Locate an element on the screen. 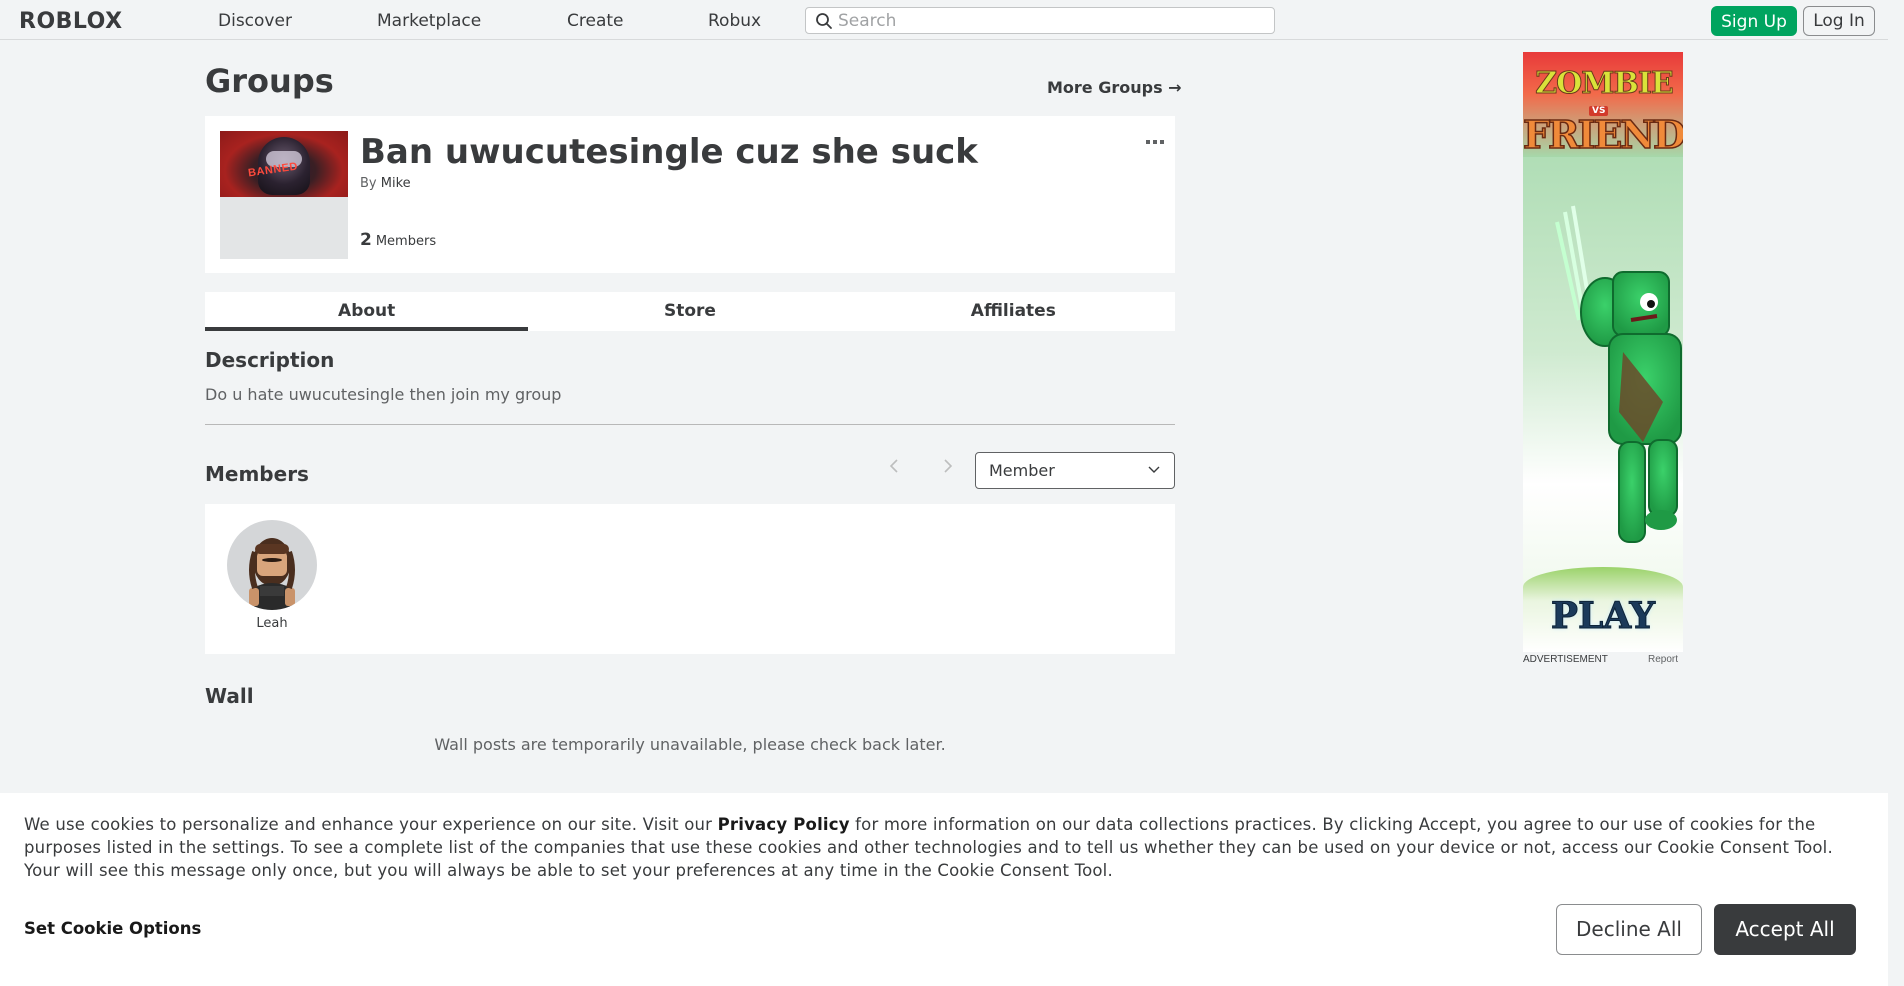  member-name-link: Leah is located at coordinates (272, 623).